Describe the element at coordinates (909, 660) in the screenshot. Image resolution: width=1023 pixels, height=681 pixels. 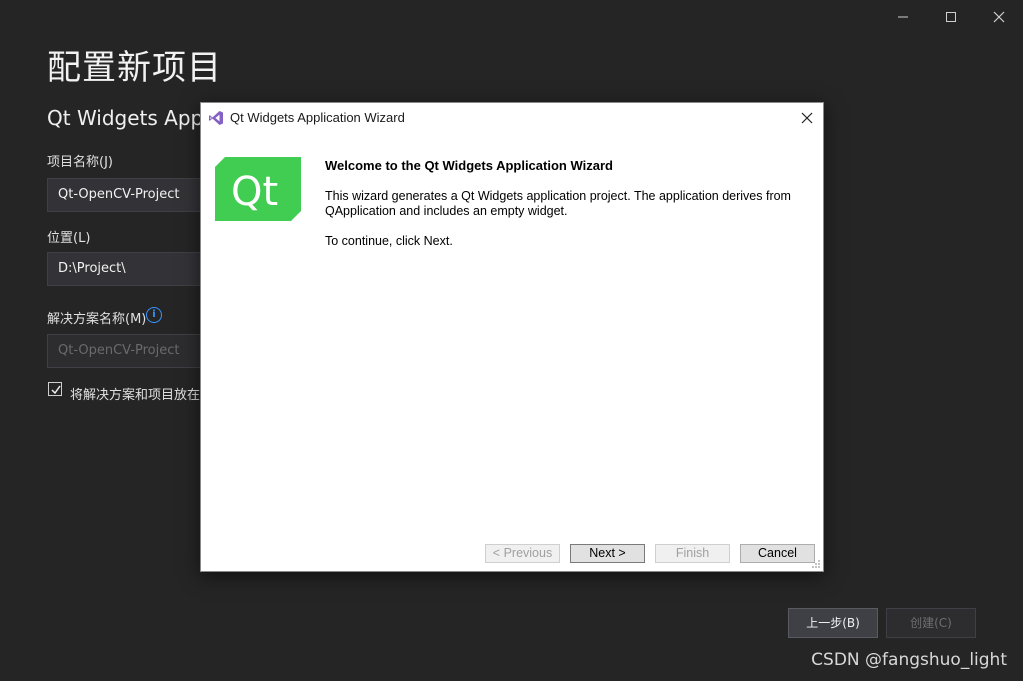
I see `watermark: CSDN @fangshuo_light` at that location.